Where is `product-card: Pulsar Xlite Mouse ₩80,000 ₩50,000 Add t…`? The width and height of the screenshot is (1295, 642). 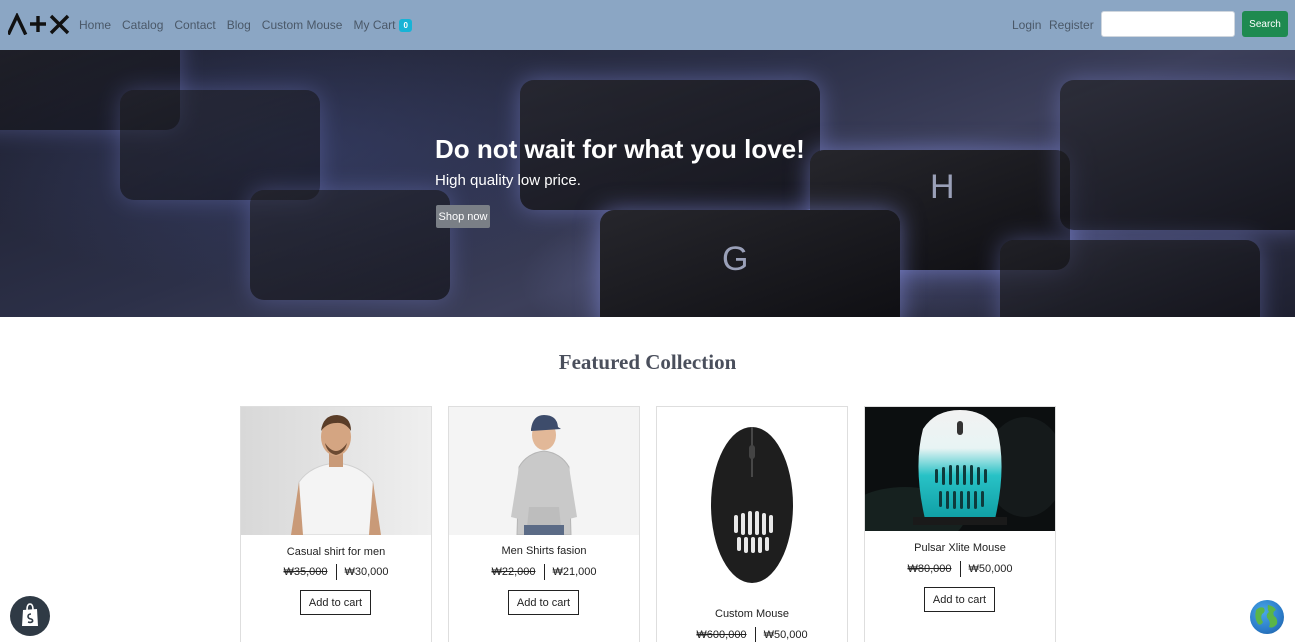
product-card: Pulsar Xlite Mouse ₩80,000 ₩50,000 Add t… is located at coordinates (960, 524).